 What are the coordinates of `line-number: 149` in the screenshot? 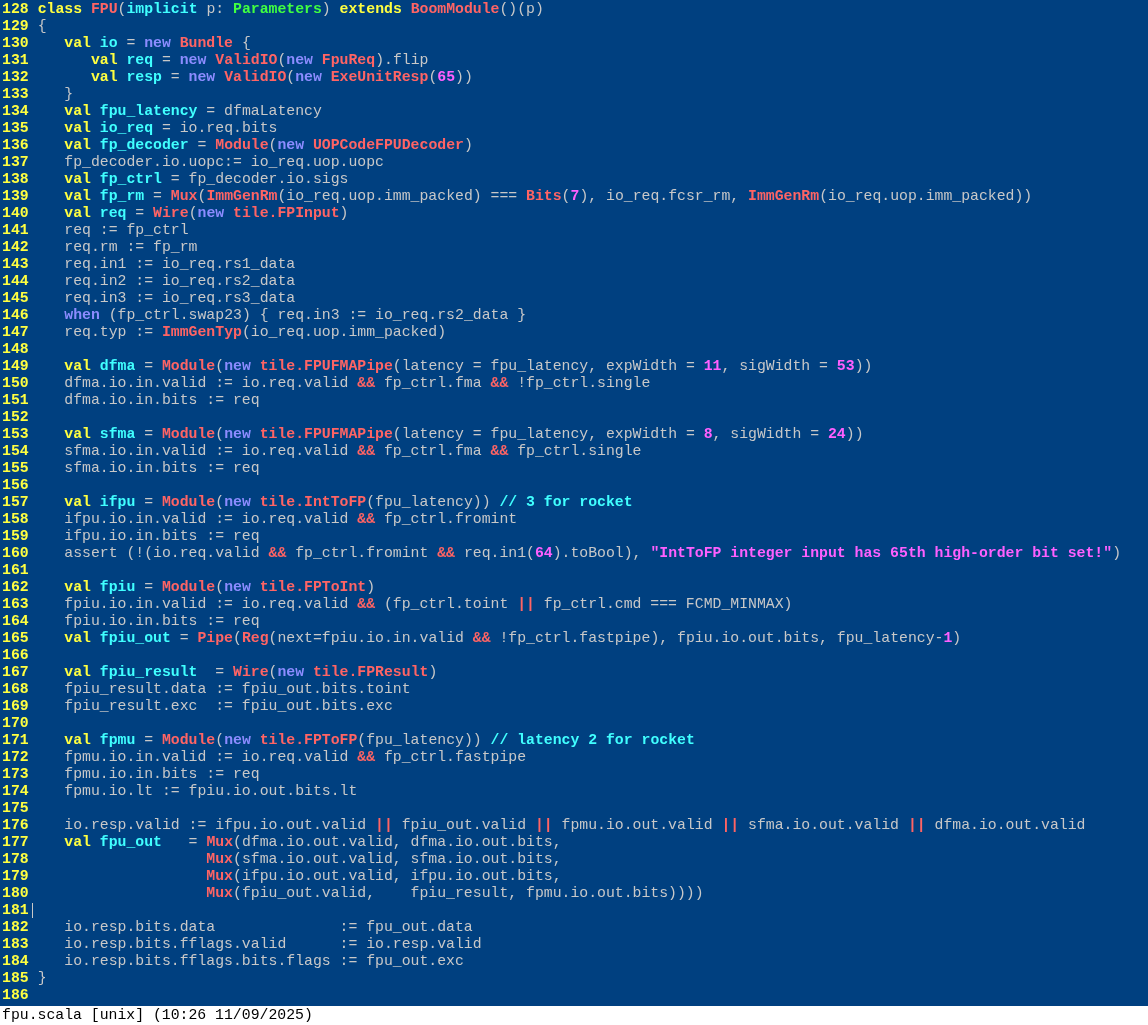 It's located at (15, 366).